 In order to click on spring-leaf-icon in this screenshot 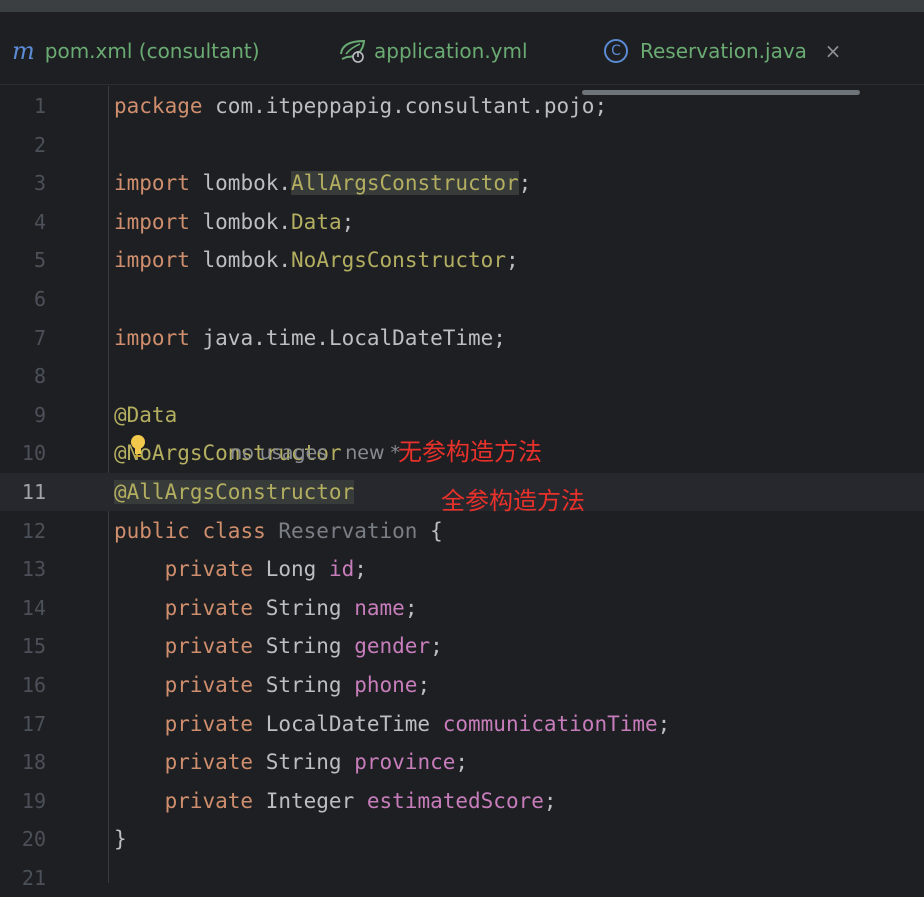, I will do `click(353, 51)`.